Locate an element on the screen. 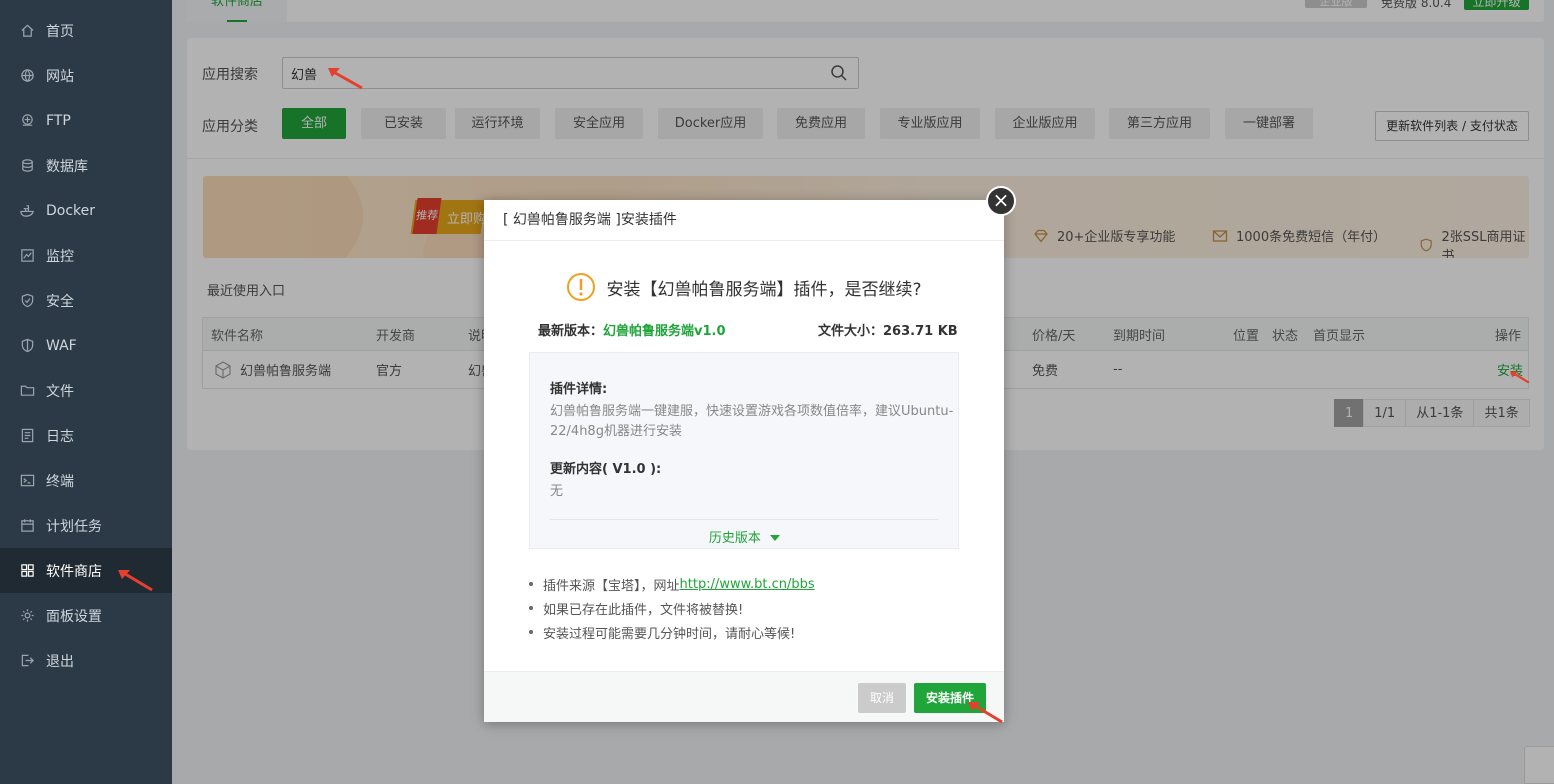  close-icon: × is located at coordinates (1001, 201).